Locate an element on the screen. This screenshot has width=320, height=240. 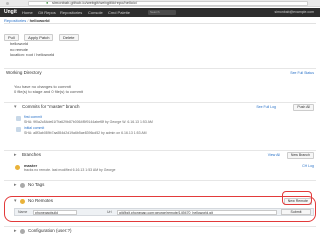
remotes-section: ▾ No Remotes New Remote is located at coordinates (160, 202).